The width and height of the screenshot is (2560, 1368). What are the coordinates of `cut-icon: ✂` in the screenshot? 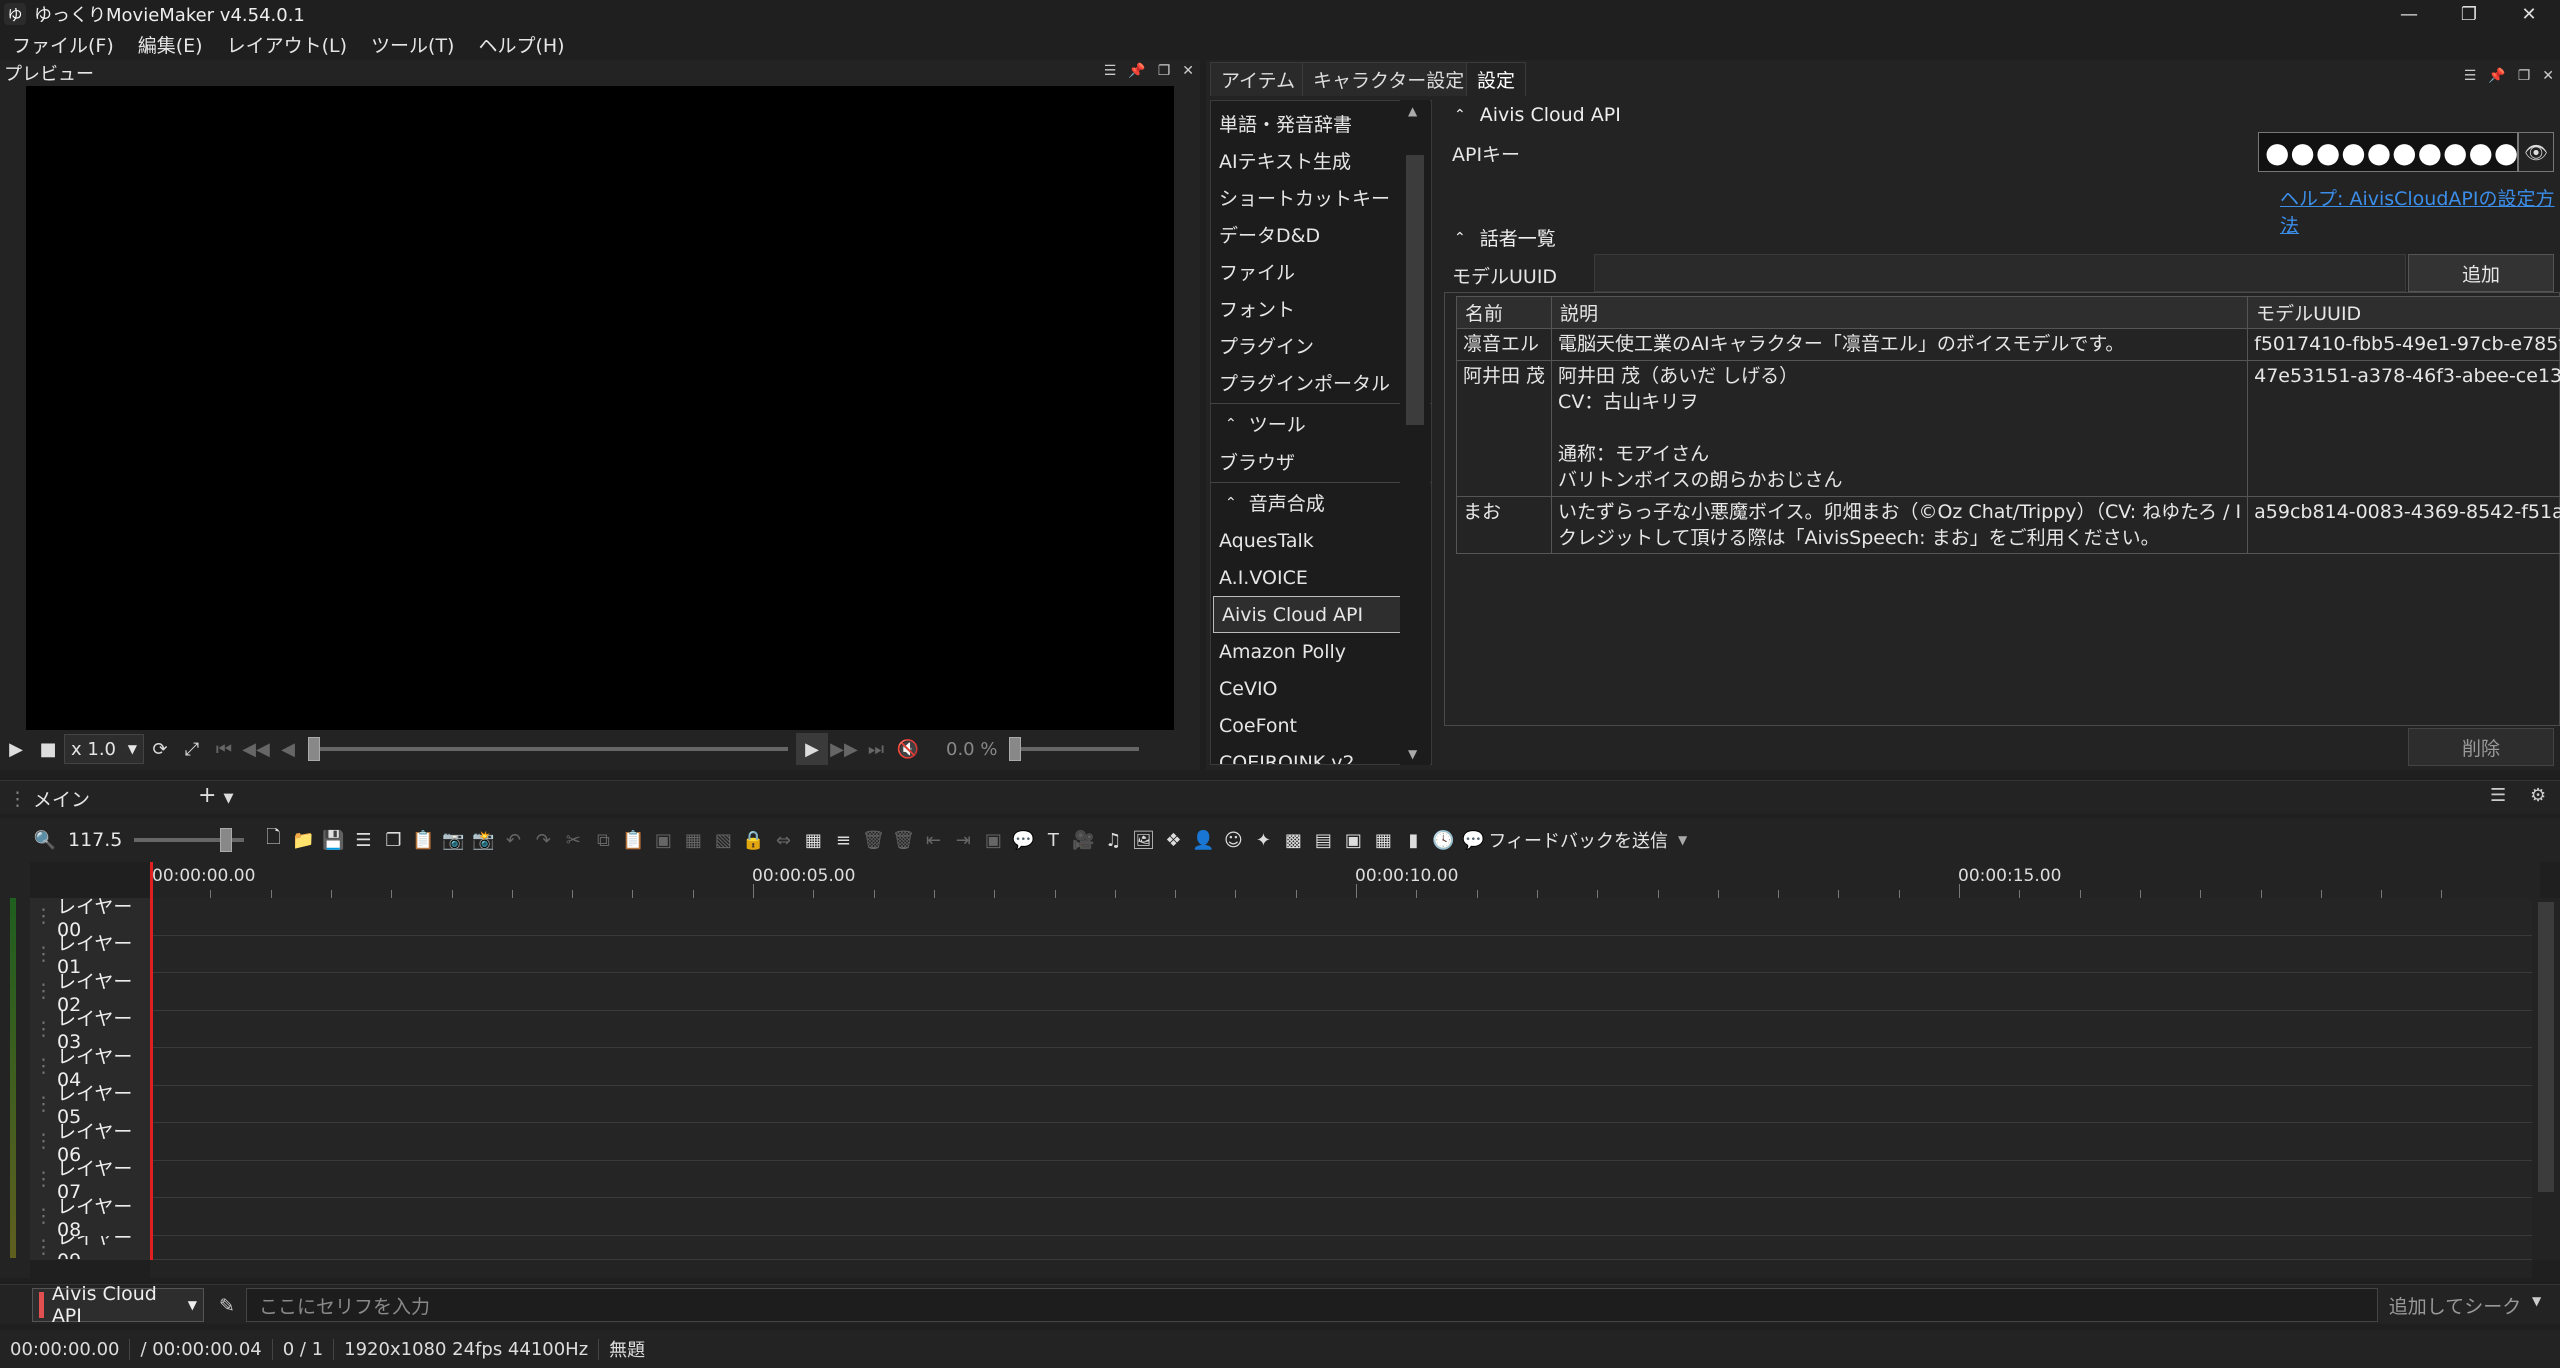 It's located at (573, 840).